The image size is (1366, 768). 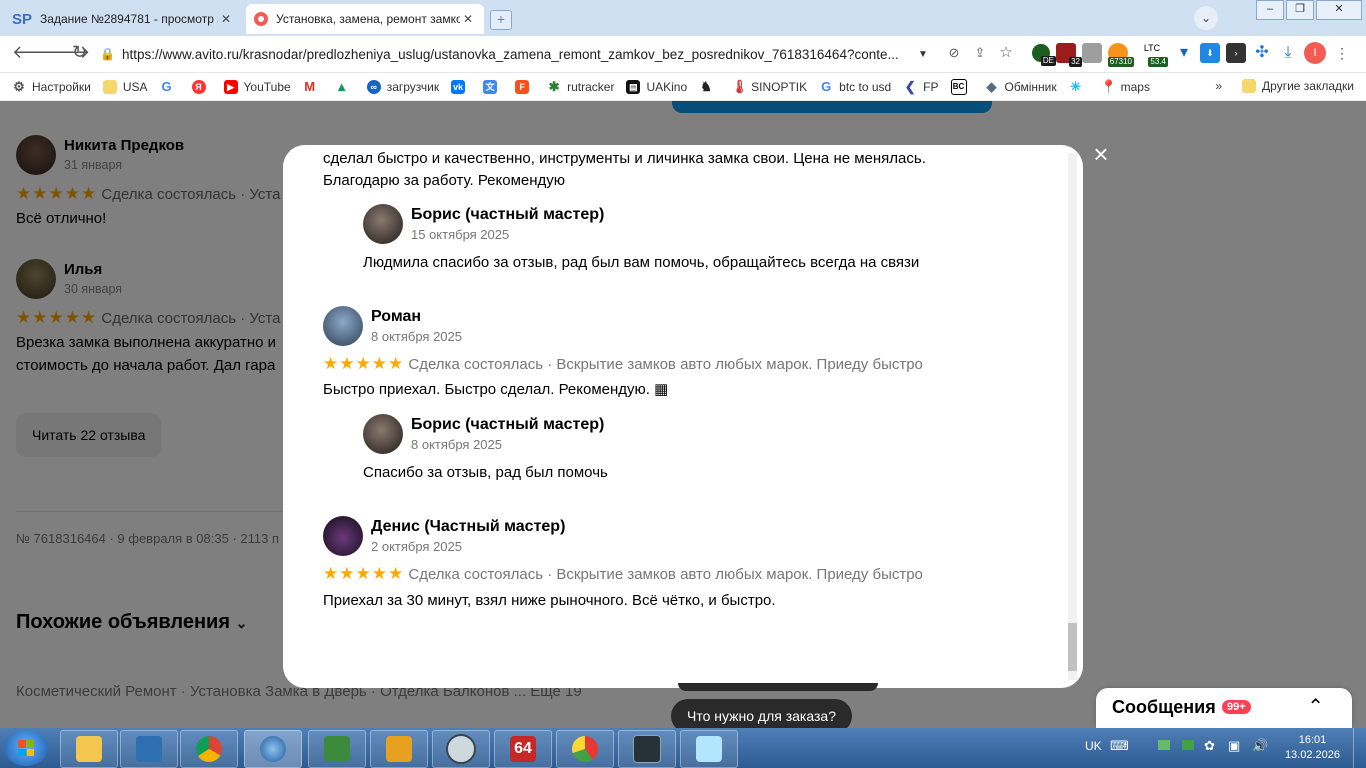 I want to click on network-icon: ▣, so click(x=1234, y=746).